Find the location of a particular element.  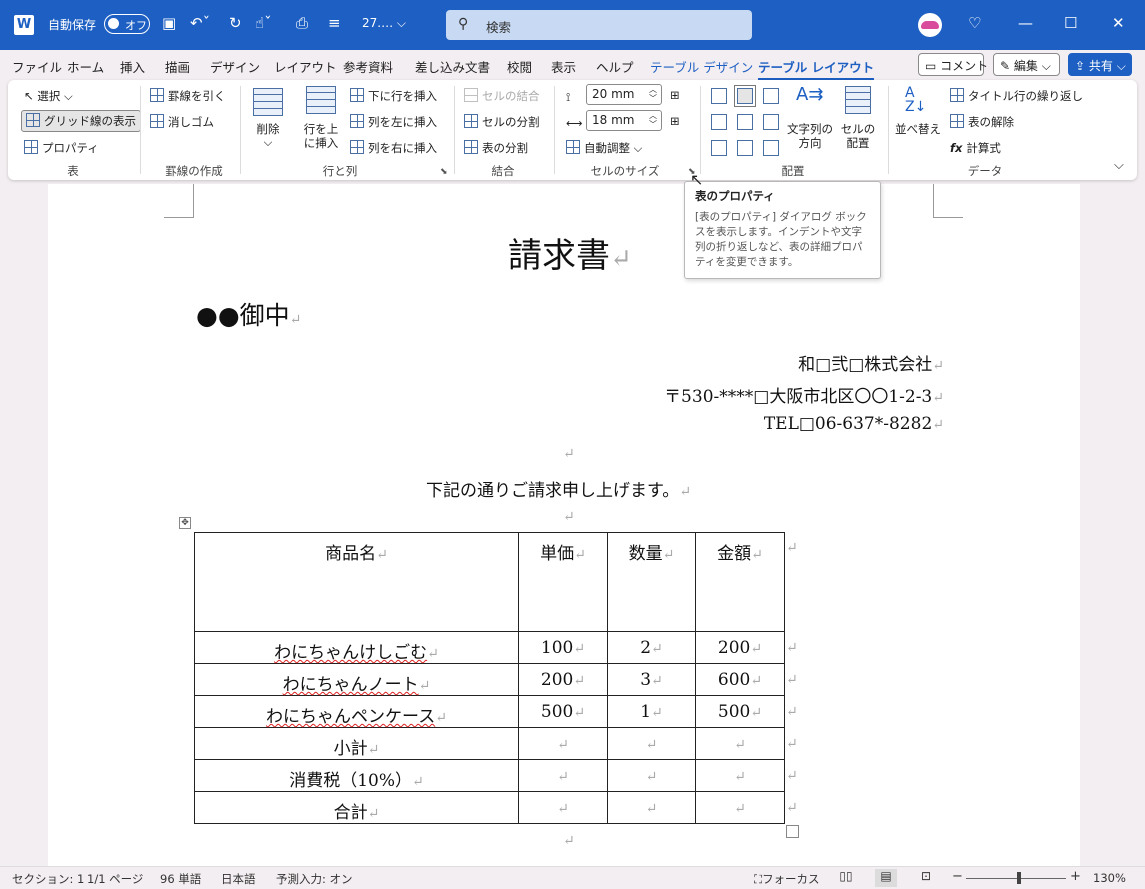

align-center-right-icon is located at coordinates (771, 122).